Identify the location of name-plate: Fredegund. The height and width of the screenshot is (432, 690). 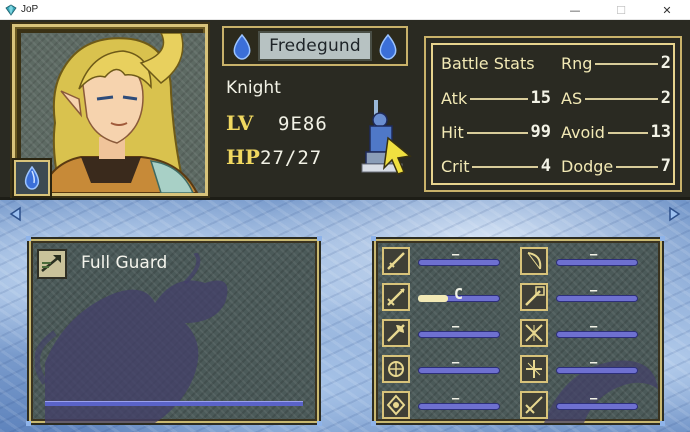
(315, 46).